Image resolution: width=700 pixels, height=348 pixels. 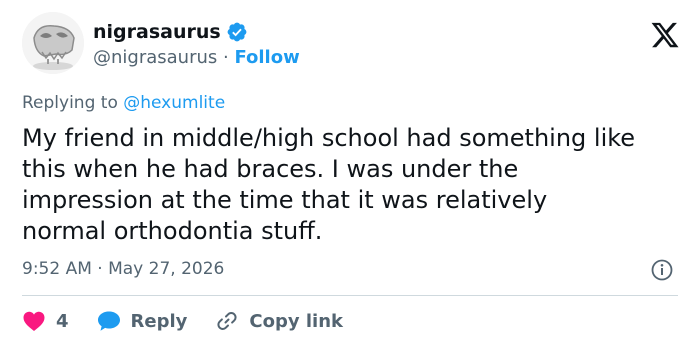 I want to click on replying-prefix: Replying to, so click(x=73, y=103).